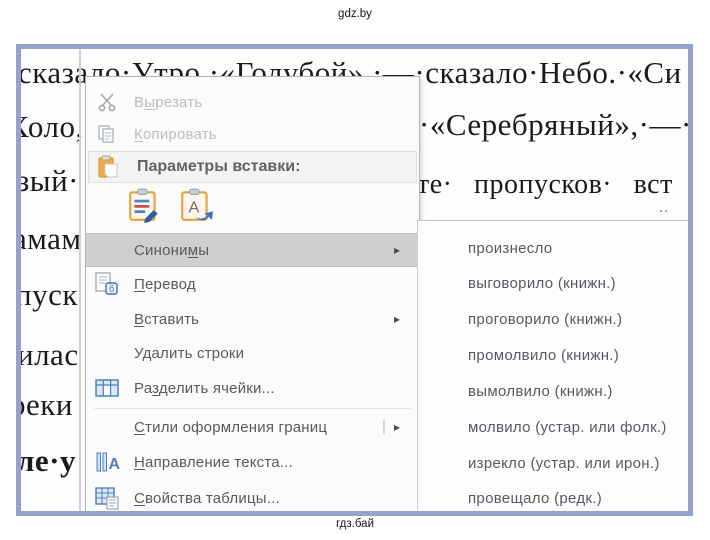 This screenshot has width=710, height=540. What do you see at coordinates (553, 283) in the screenshot?
I see `submenu-item: выговорило (книжн.)` at bounding box center [553, 283].